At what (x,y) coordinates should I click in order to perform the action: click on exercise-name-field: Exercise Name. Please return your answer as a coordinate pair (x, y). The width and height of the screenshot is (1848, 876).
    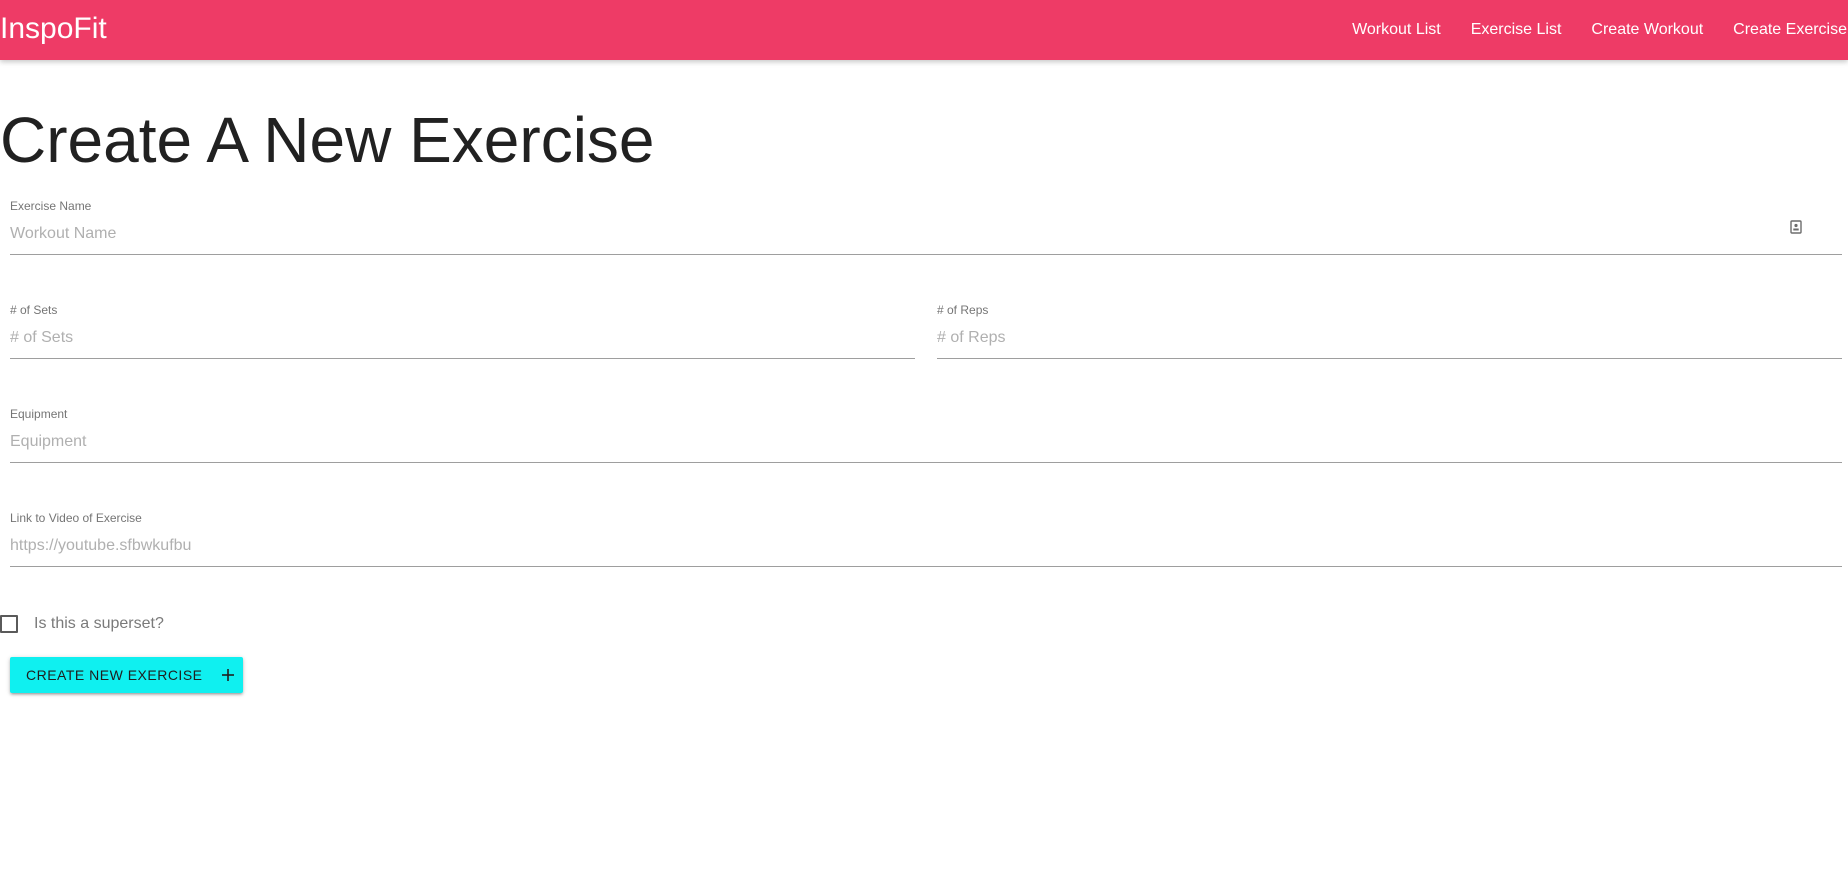
    Looking at the image, I should click on (926, 227).